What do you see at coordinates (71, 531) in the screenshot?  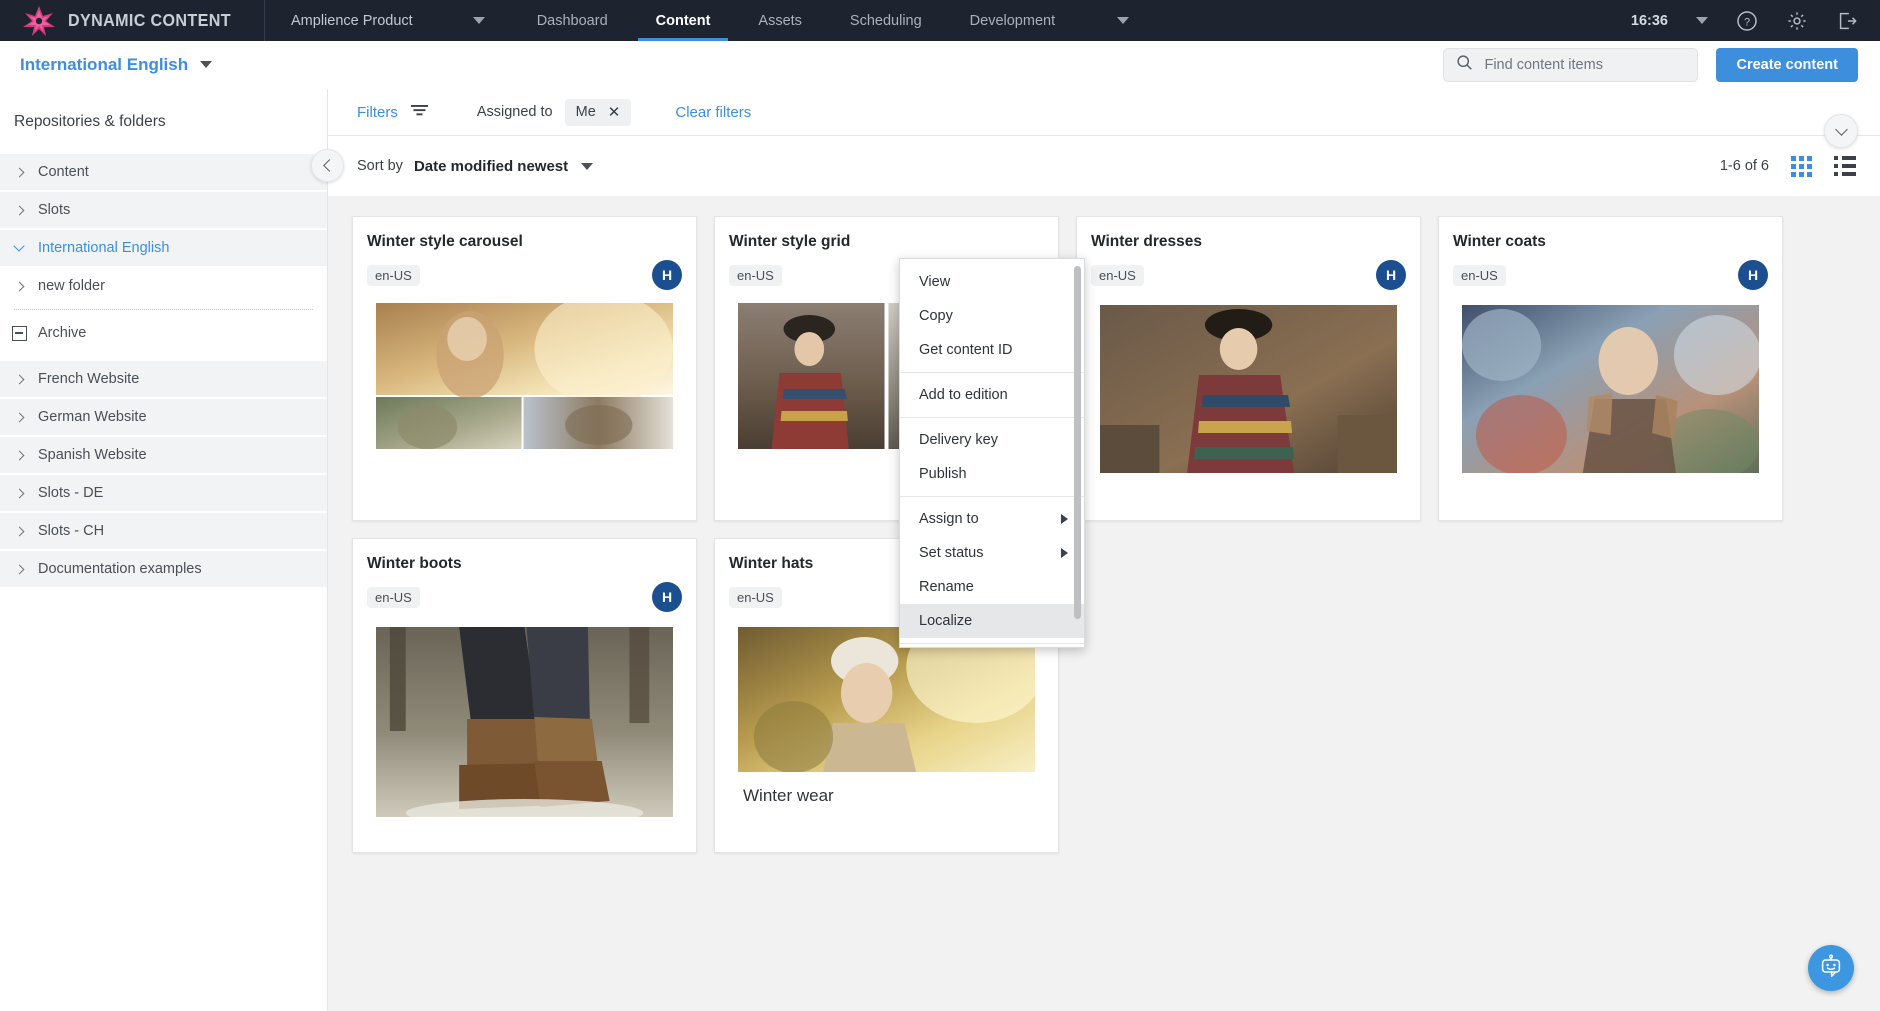 I see `sidebar-item-label: Slots - CH` at bounding box center [71, 531].